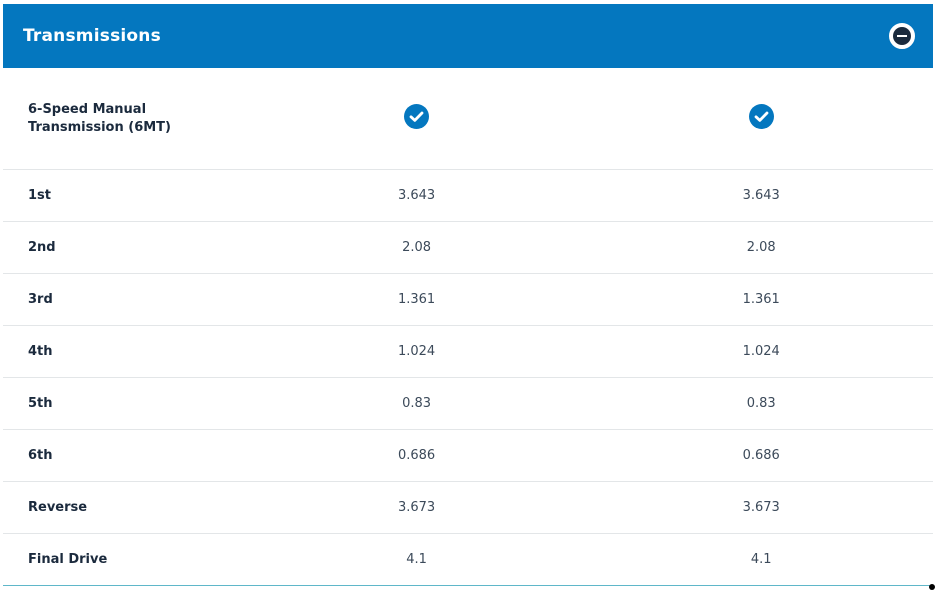 The height and width of the screenshot is (591, 936). I want to click on row-label: Final Drive, so click(68, 559).